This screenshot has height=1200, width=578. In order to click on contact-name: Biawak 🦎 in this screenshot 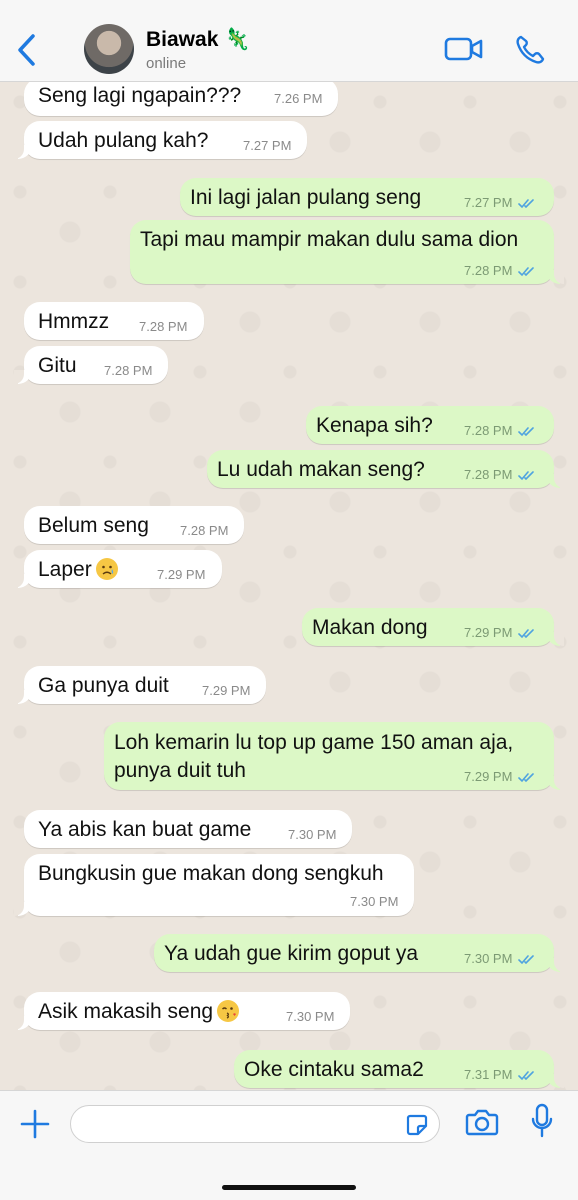, I will do `click(198, 40)`.